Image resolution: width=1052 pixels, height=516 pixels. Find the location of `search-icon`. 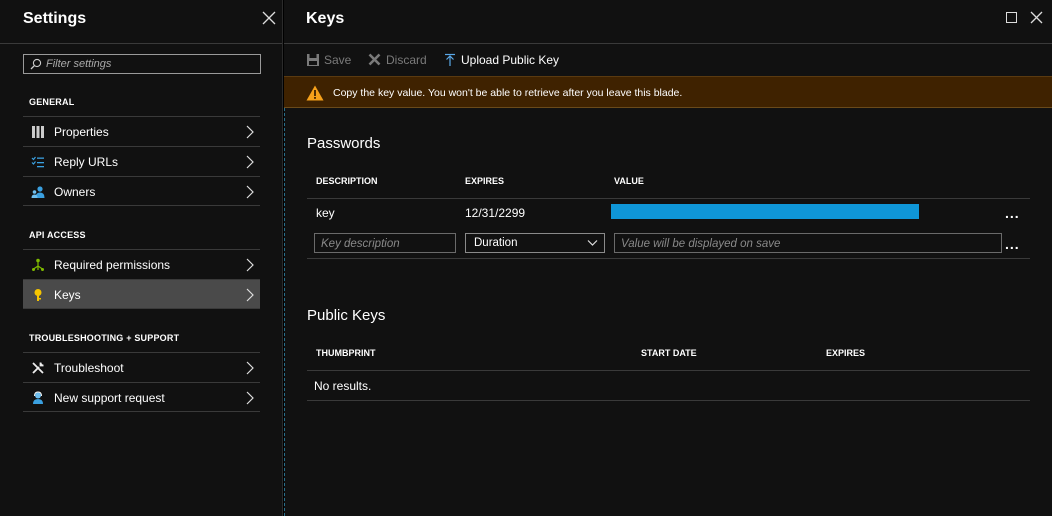

search-icon is located at coordinates (36, 64).